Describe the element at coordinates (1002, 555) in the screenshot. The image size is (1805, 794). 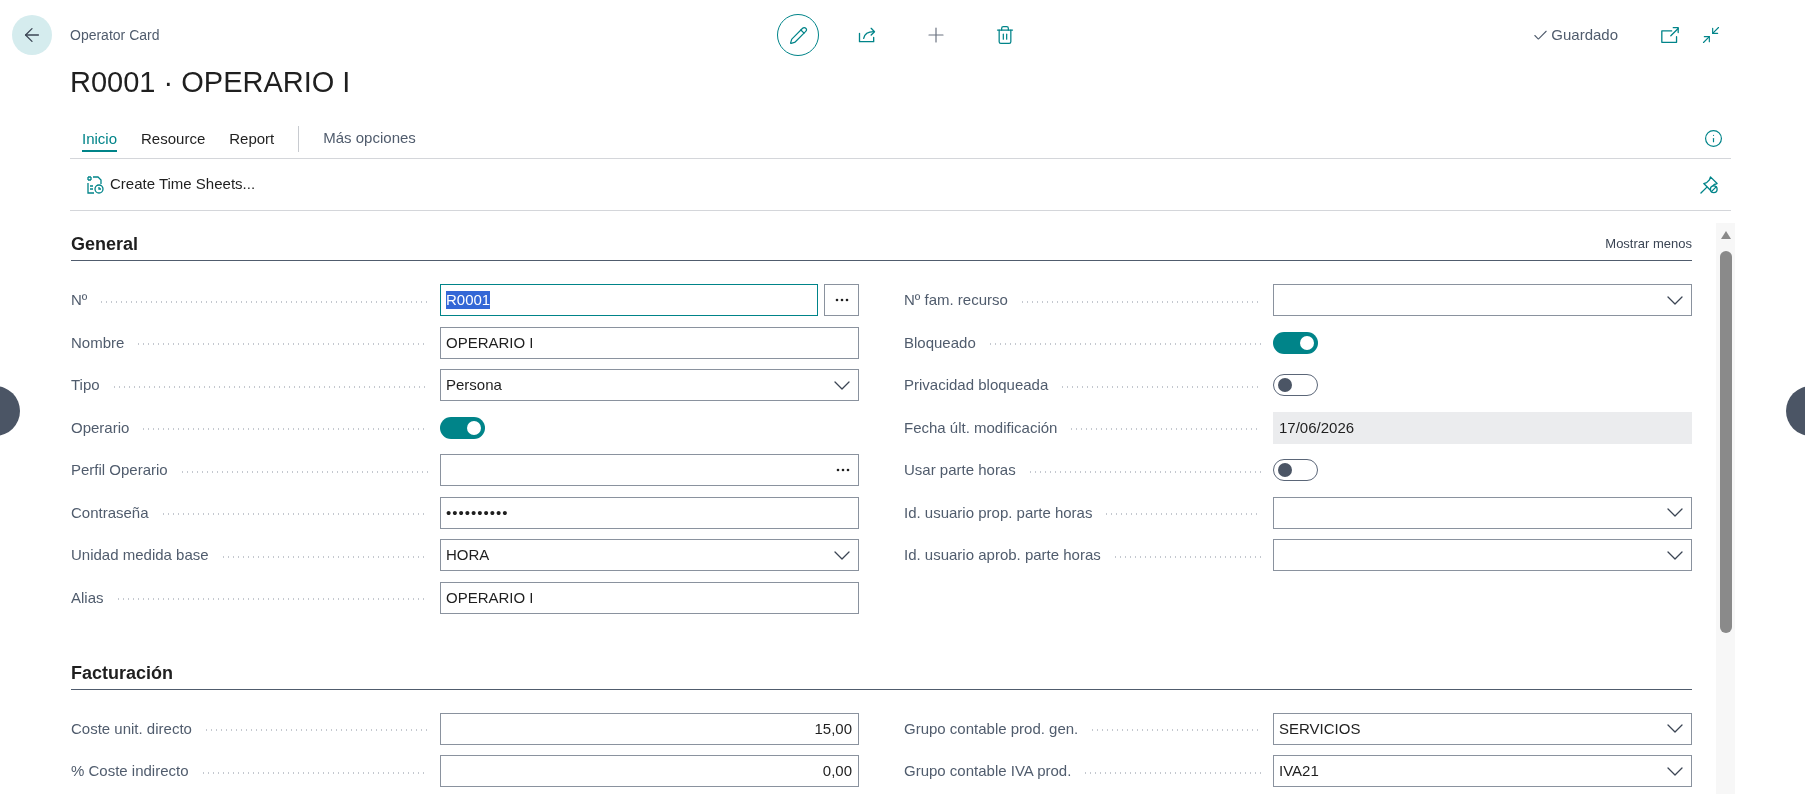
I see `field-label: Id. usuario aprob. parte horas` at that location.